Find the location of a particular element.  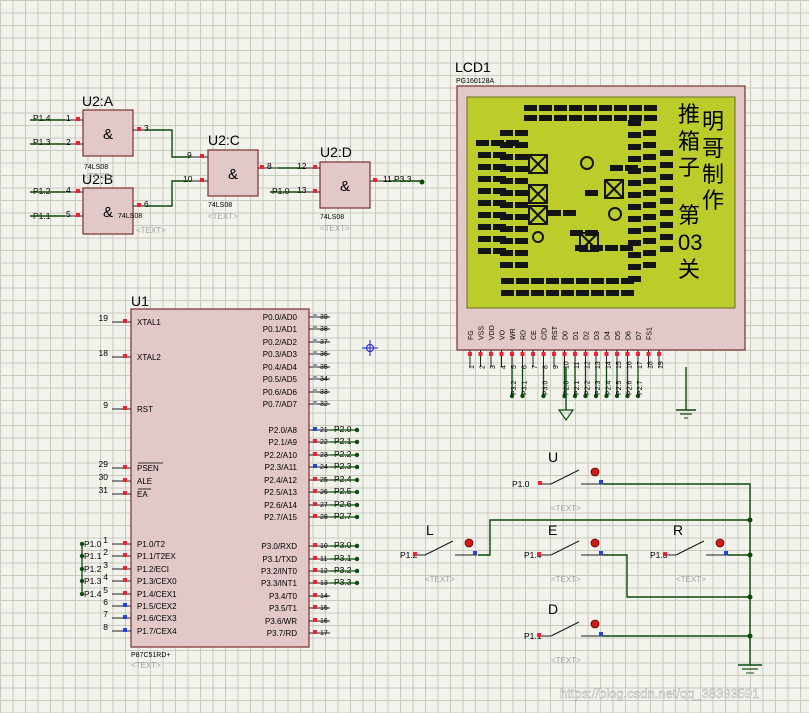

mcu-pin-name: P1.7/CEX4 is located at coordinates (157, 631).